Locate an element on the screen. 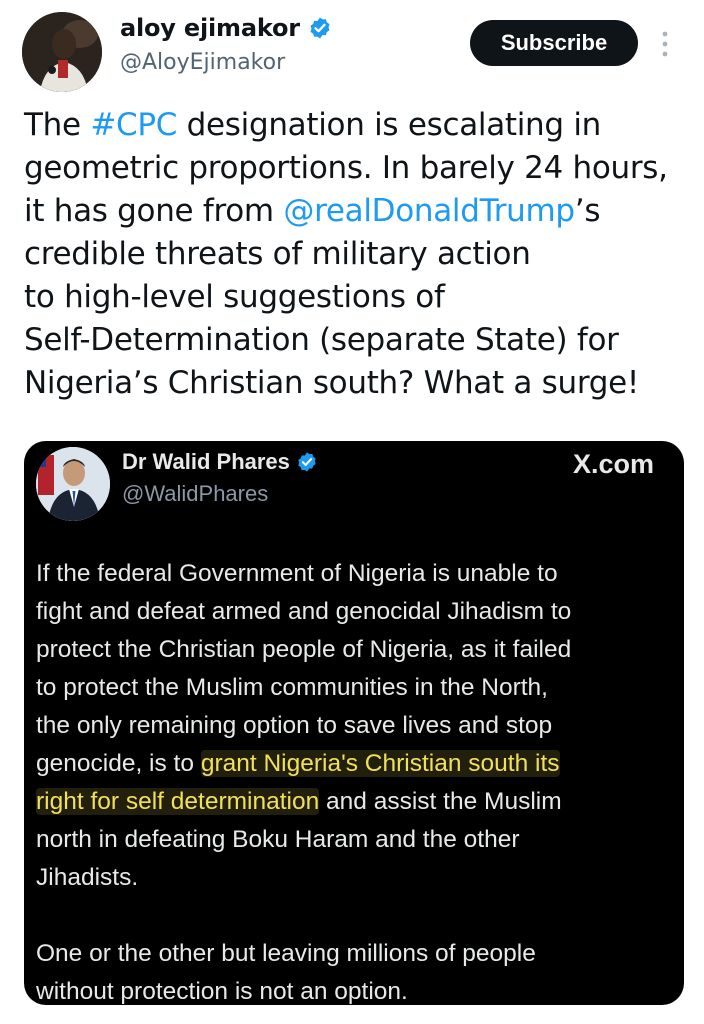  quoted-author-avatar is located at coordinates (73, 484).